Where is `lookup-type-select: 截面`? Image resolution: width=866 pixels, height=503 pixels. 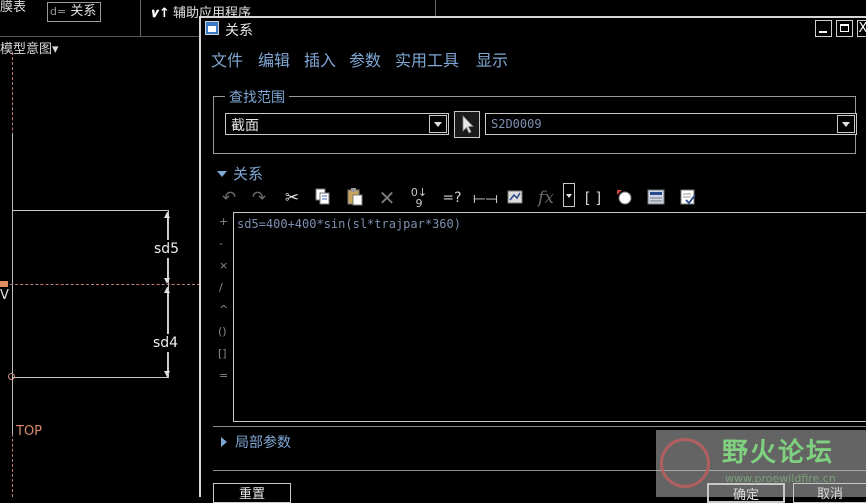
lookup-type-select: 截面 is located at coordinates (337, 124).